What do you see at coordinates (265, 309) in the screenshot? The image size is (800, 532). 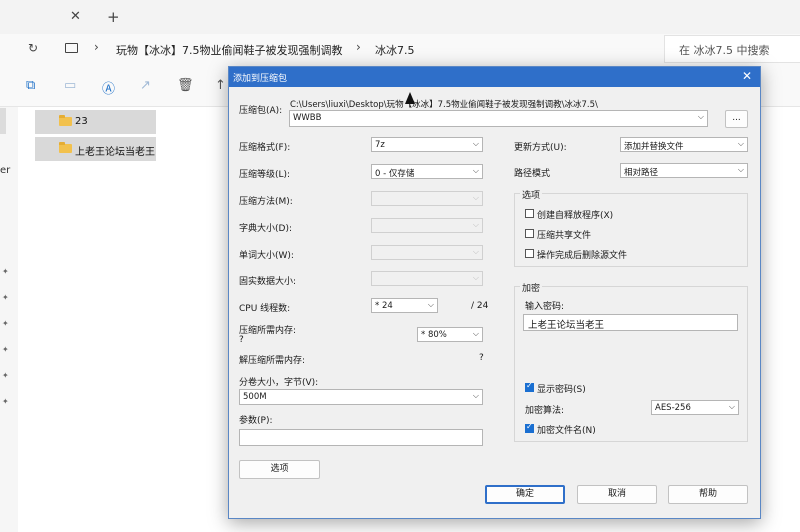 I see `cpu-label: CPU 线程数:` at bounding box center [265, 309].